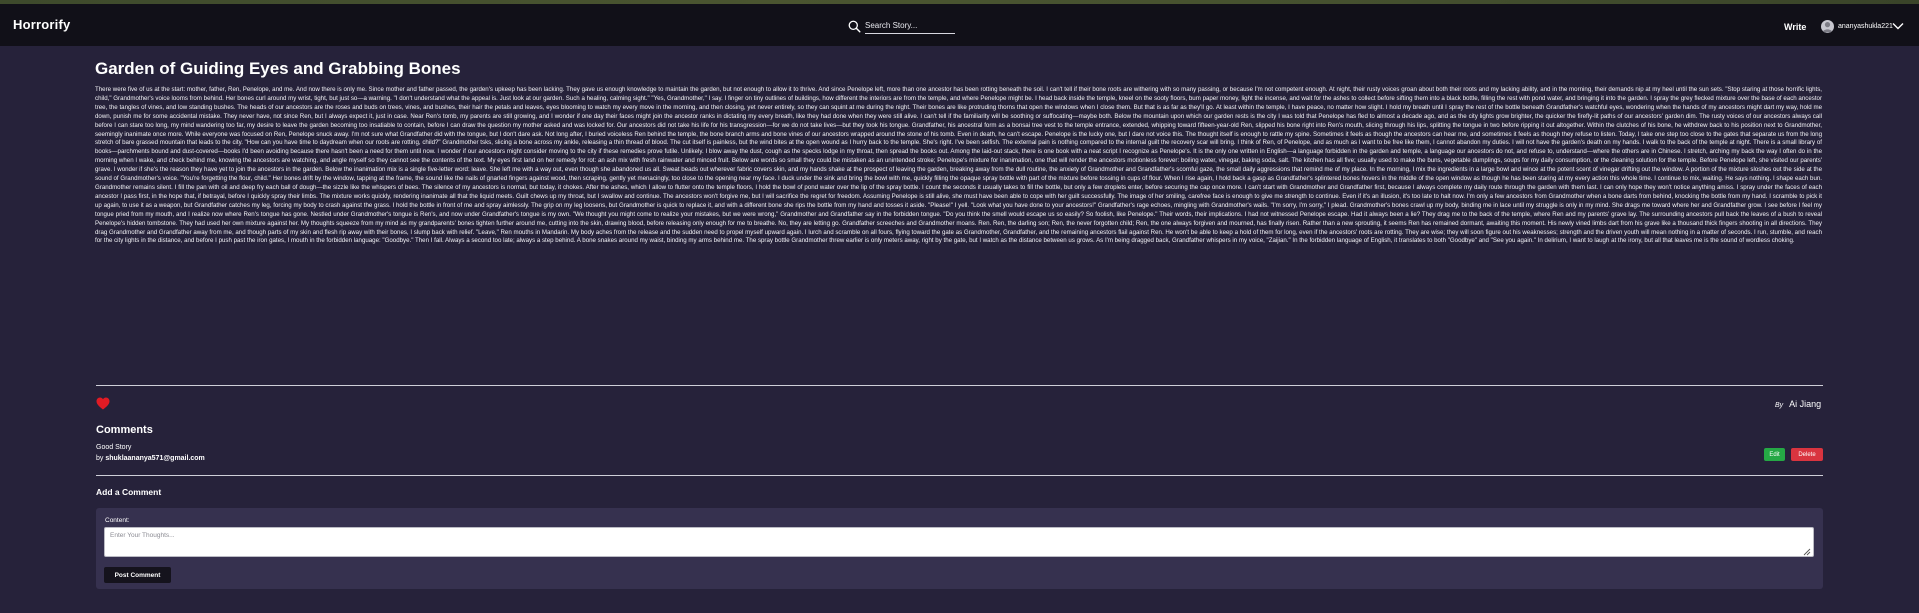 This screenshot has height=613, width=1919. Describe the element at coordinates (959, 25) in the screenshot. I see `navbar: Horrorify Write ananyashukla221` at that location.